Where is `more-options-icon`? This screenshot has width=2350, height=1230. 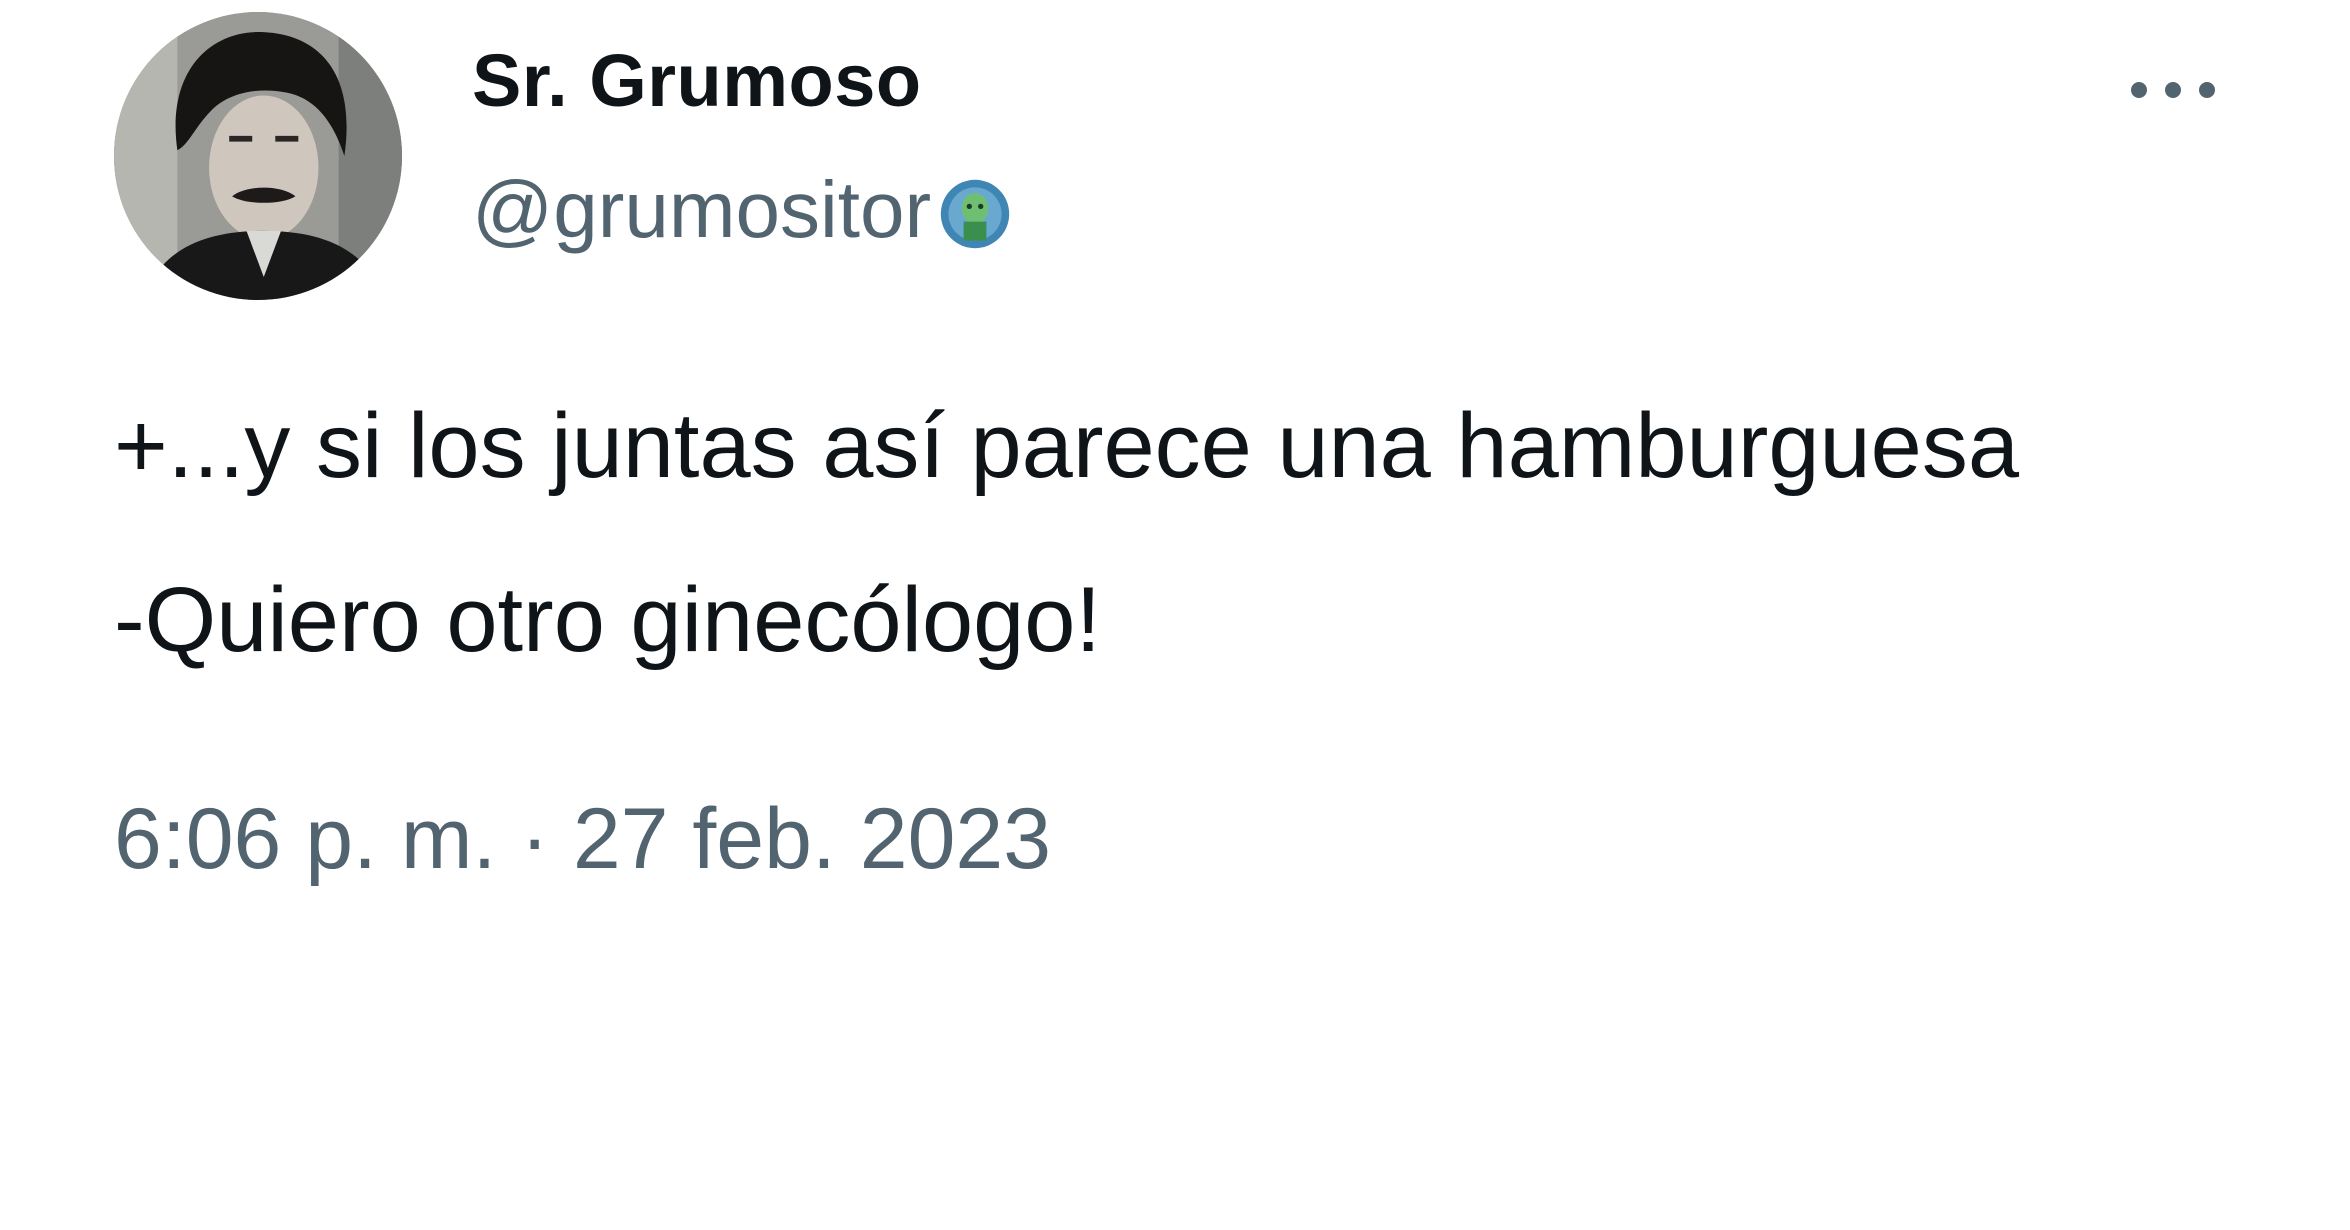
more-options-icon is located at coordinates (2173, 90).